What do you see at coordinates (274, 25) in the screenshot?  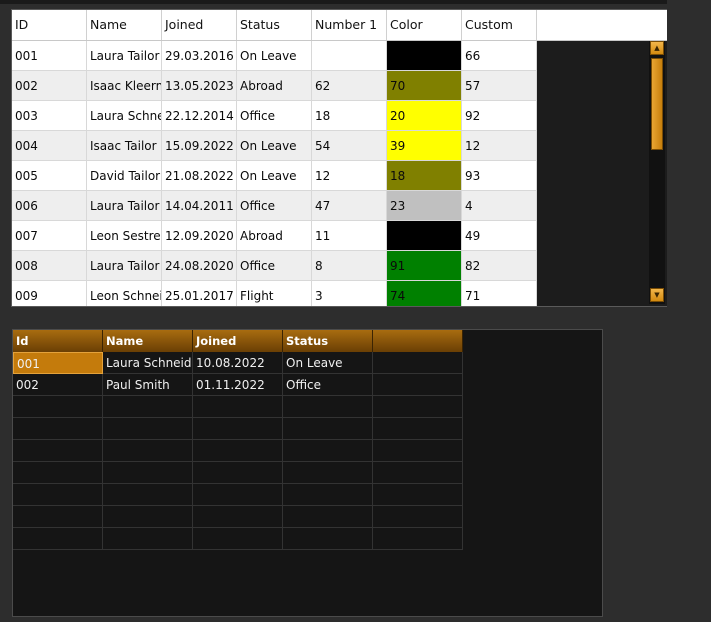 I see `grid1-column-header: Status` at bounding box center [274, 25].